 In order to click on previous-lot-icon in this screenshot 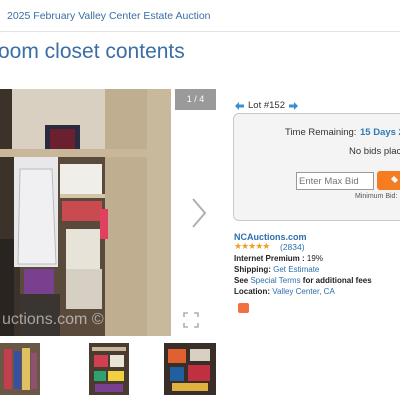, I will do `click(239, 105)`.